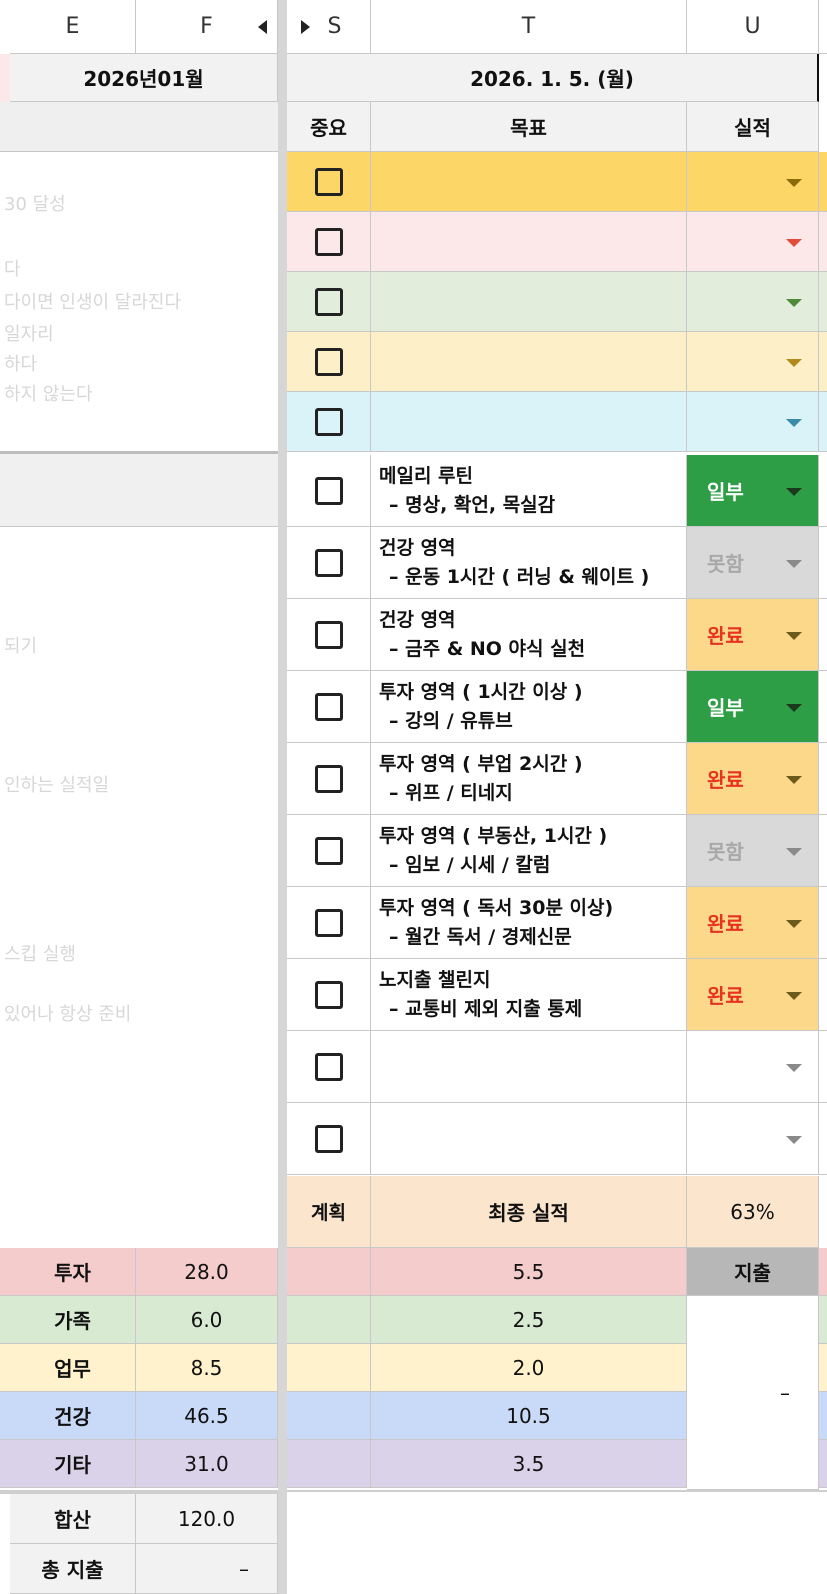  What do you see at coordinates (529, 707) in the screenshot?
I see `goal-cell: 투자 영역 ( 1시간 이상 ) – 강의 / 유튜브` at bounding box center [529, 707].